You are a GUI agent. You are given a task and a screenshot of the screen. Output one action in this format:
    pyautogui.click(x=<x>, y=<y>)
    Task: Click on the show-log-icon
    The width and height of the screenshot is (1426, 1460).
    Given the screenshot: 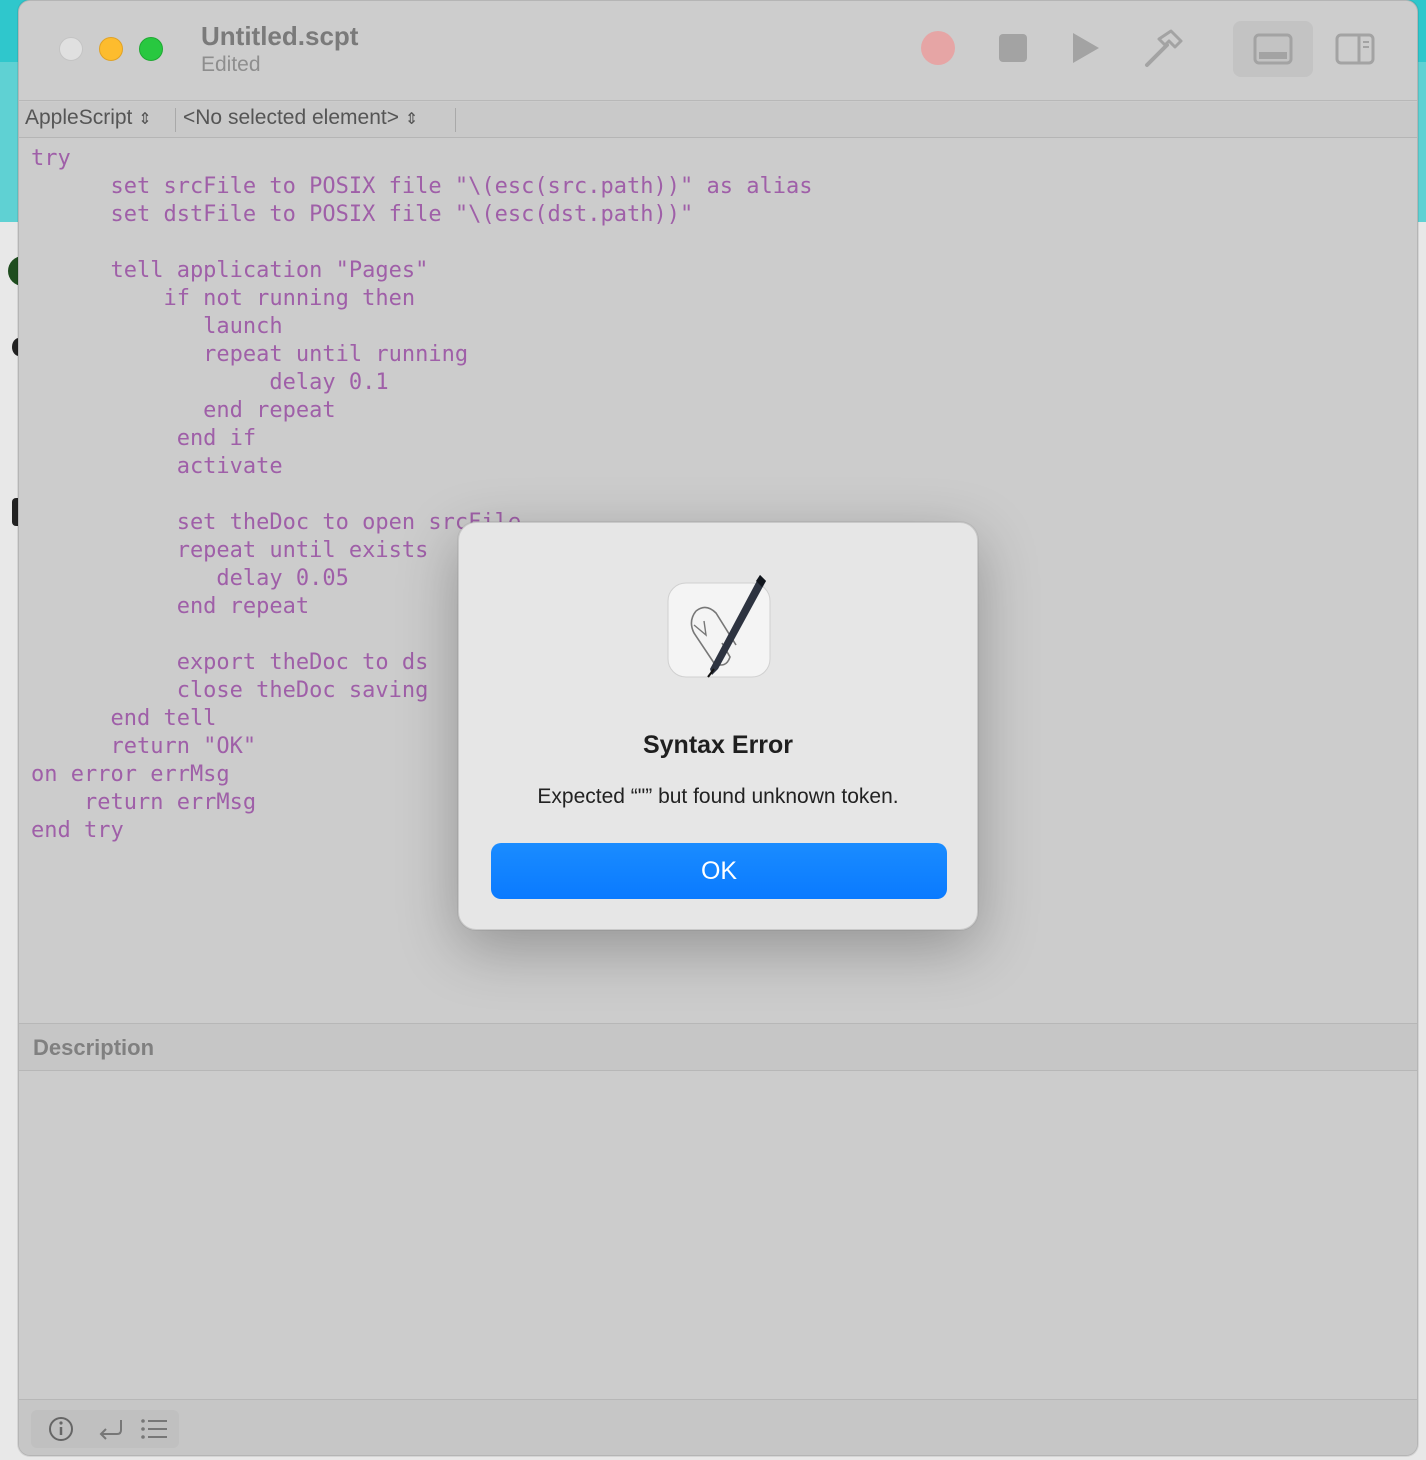 What is the action you would take?
    pyautogui.click(x=1273, y=49)
    